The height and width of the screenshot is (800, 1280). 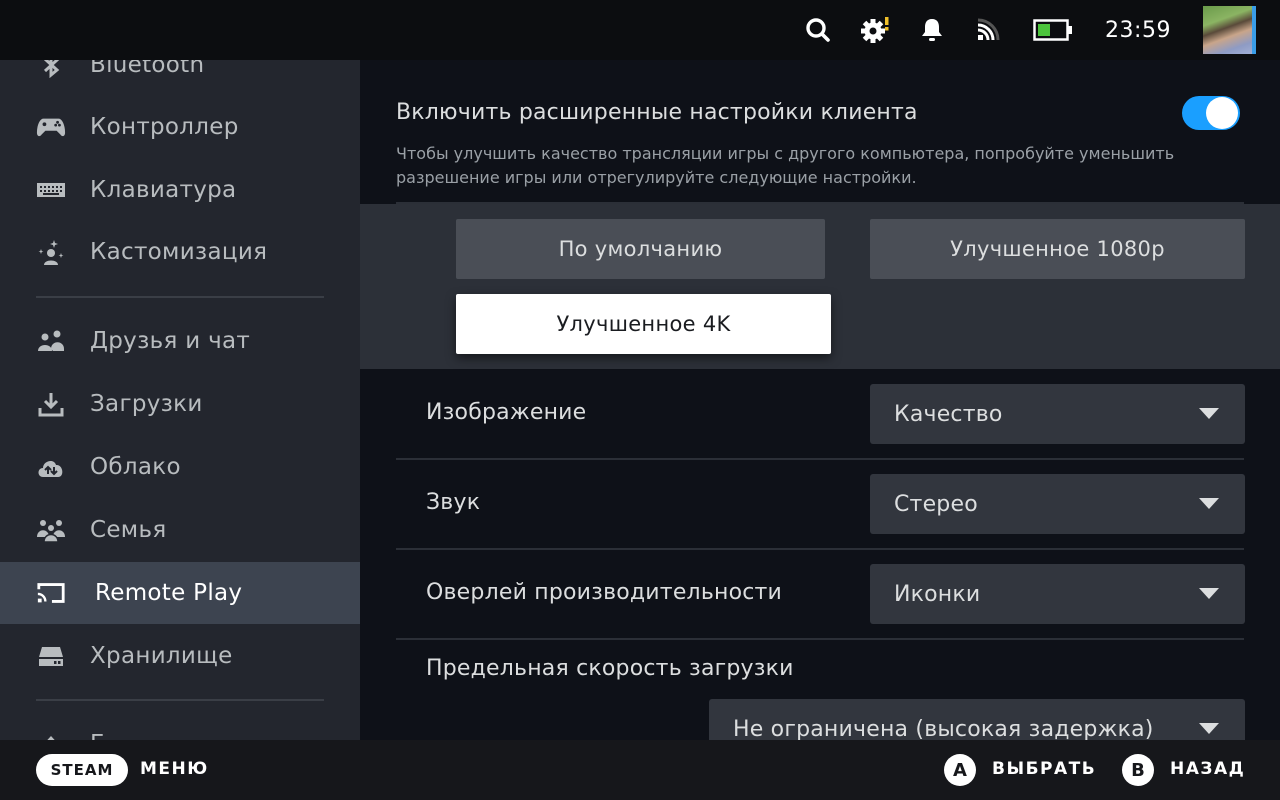 I want to click on dropdown-value: Не ограничена (высокая задержка), so click(x=943, y=728).